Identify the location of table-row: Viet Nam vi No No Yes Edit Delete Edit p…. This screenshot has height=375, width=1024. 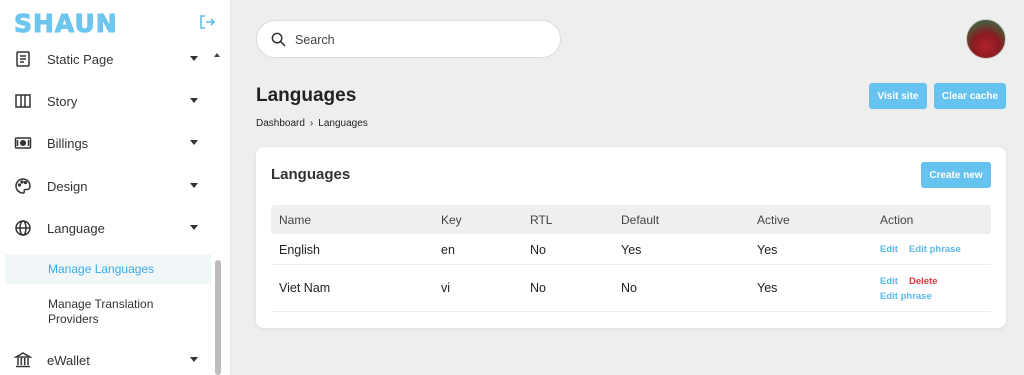
(631, 288).